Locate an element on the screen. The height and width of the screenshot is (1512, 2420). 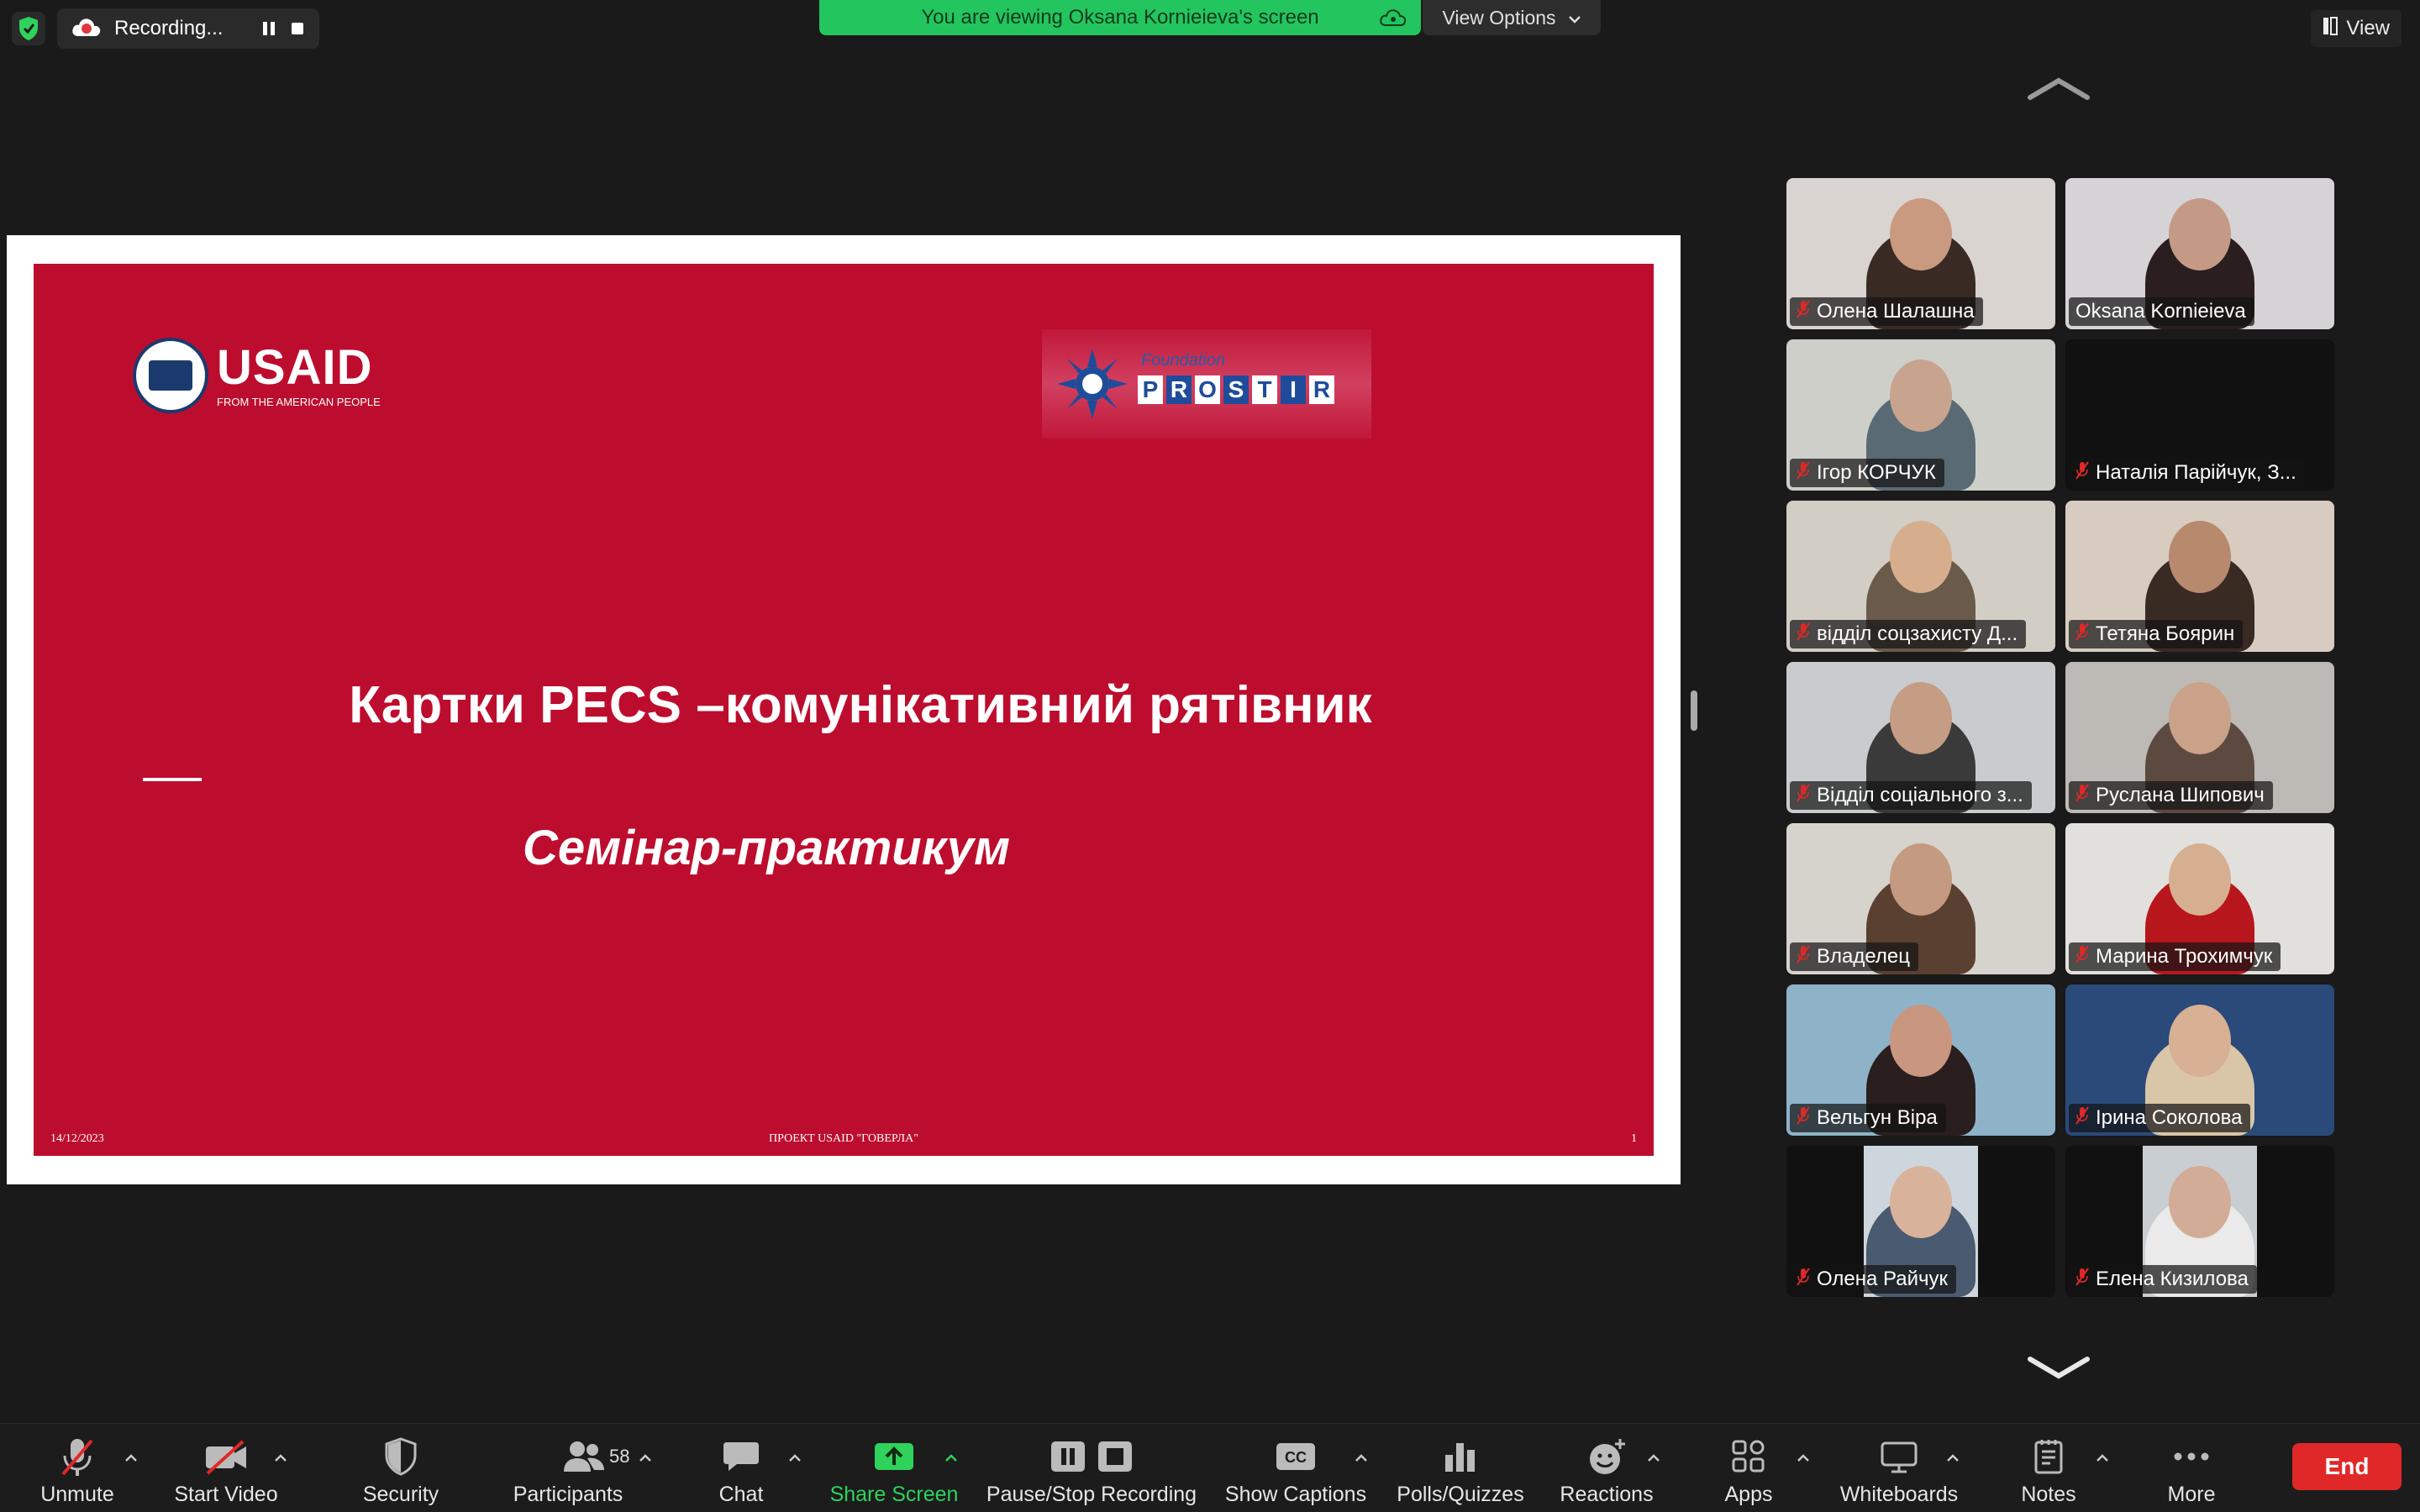
microphone-muted-icon is located at coordinates (77, 1457).